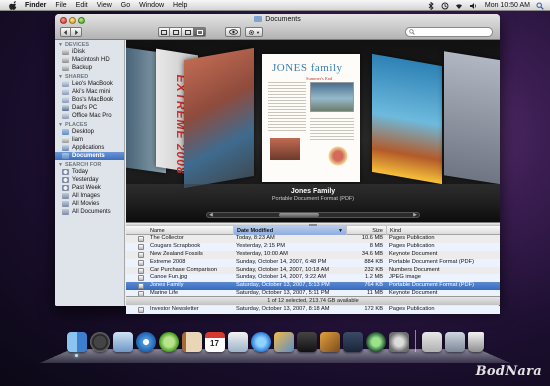 The width and height of the screenshot is (550, 386). Describe the element at coordinates (200, 32) in the screenshot. I see `cover-flow-button` at that location.